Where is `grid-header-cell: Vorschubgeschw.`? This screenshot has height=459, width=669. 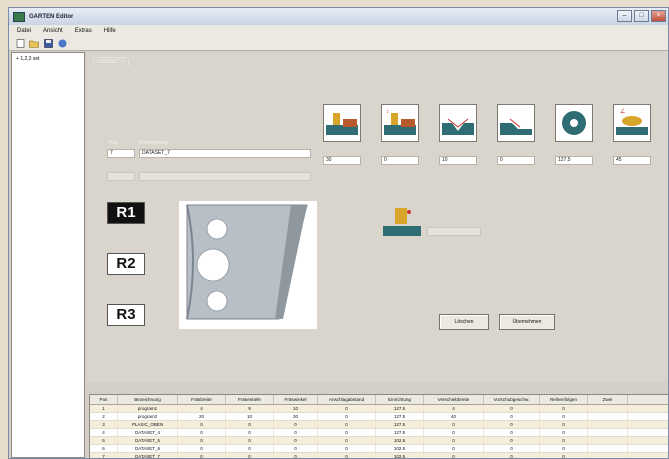
grid-header-cell: Vorschubgeschw. is located at coordinates (512, 399).